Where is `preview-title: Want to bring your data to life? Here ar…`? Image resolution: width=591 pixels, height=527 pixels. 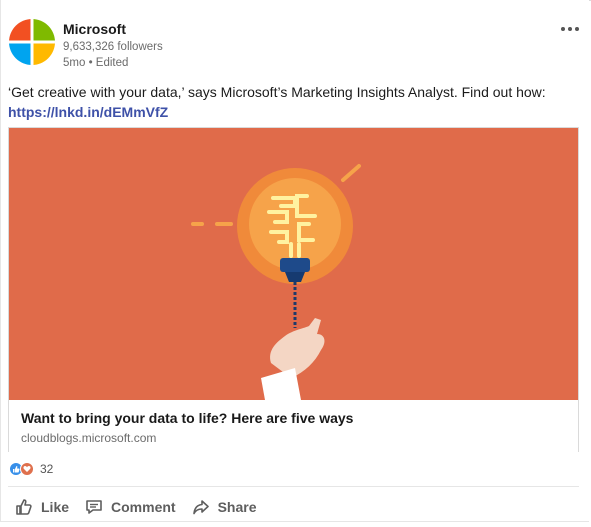
preview-title: Want to bring your data to life? Here ar… is located at coordinates (187, 418).